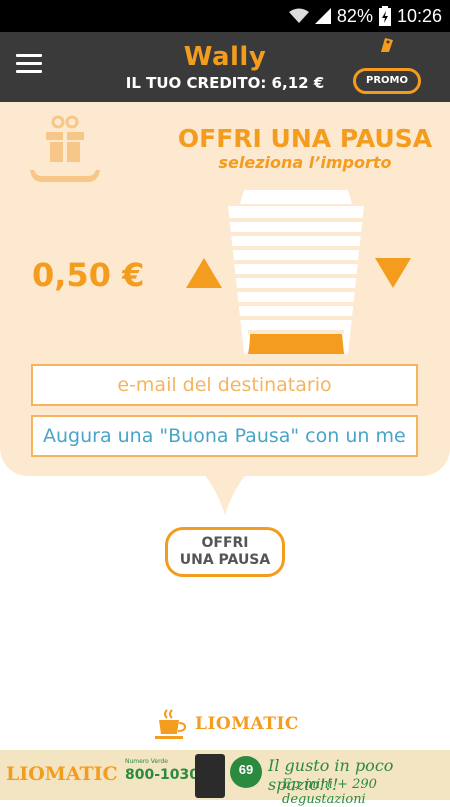  What do you see at coordinates (387, 45) in the screenshot?
I see `tag-icon` at bounding box center [387, 45].